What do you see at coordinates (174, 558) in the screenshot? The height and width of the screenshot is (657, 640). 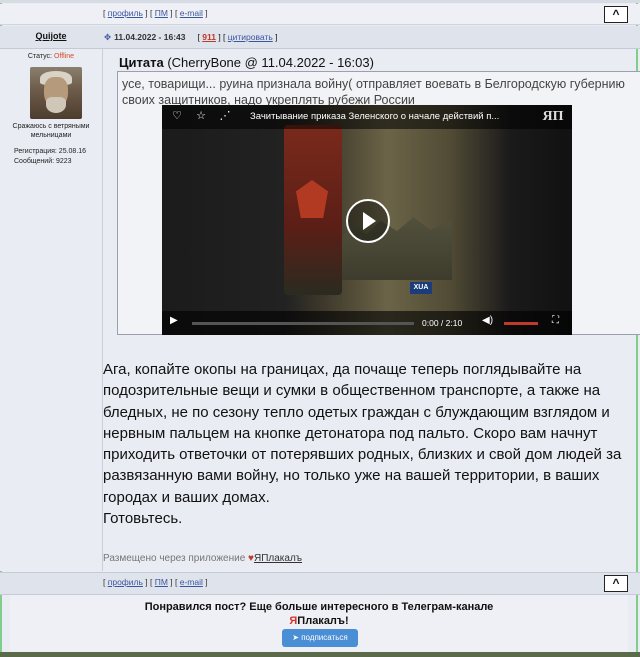 I see `posted-via-label: Размещено через приложение` at bounding box center [174, 558].